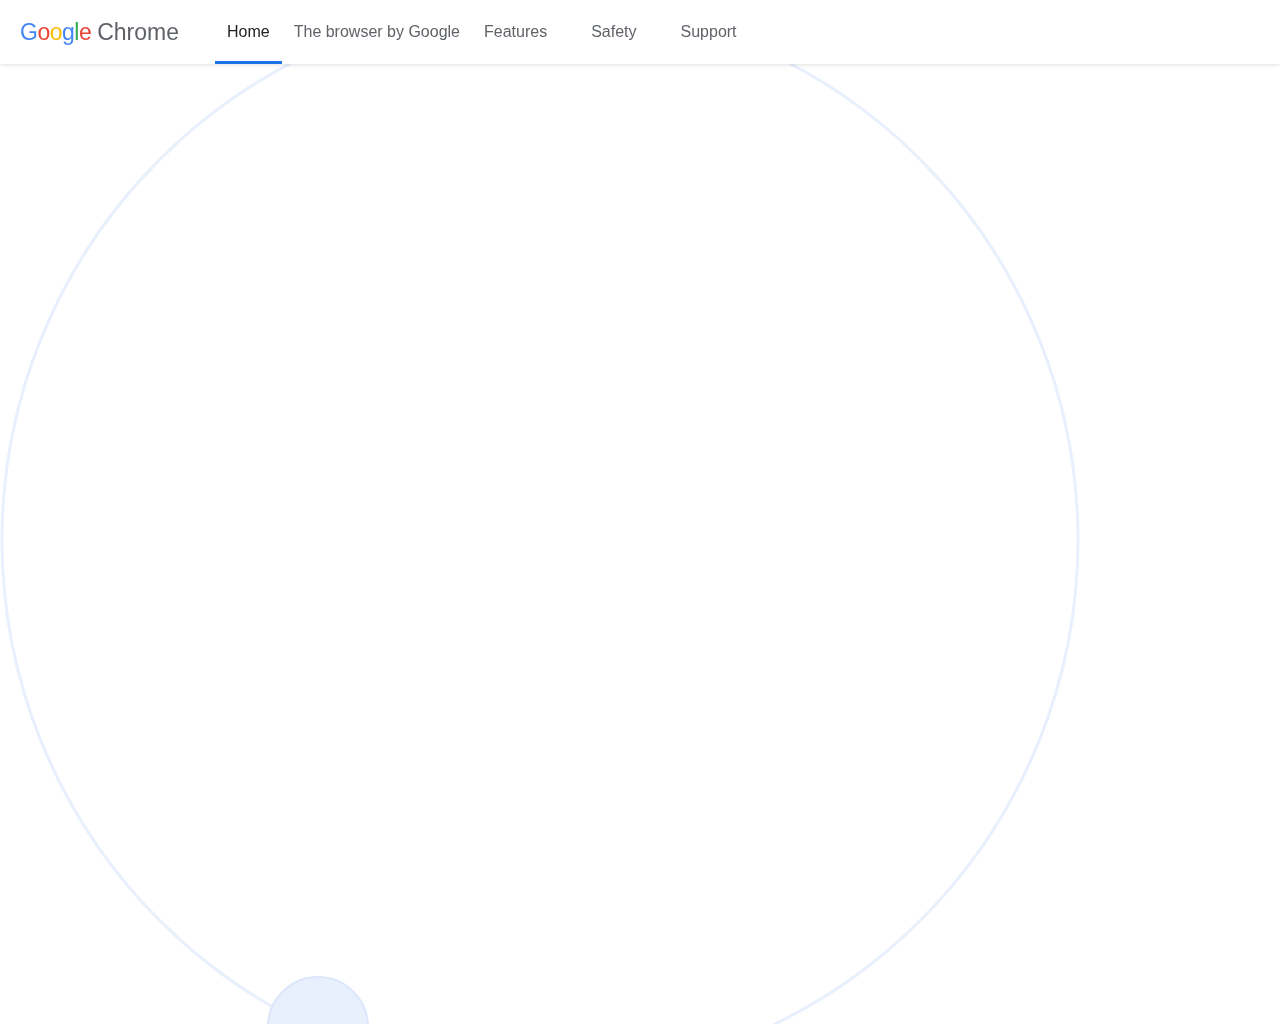  I want to click on nav-tab: Features, so click(516, 32).